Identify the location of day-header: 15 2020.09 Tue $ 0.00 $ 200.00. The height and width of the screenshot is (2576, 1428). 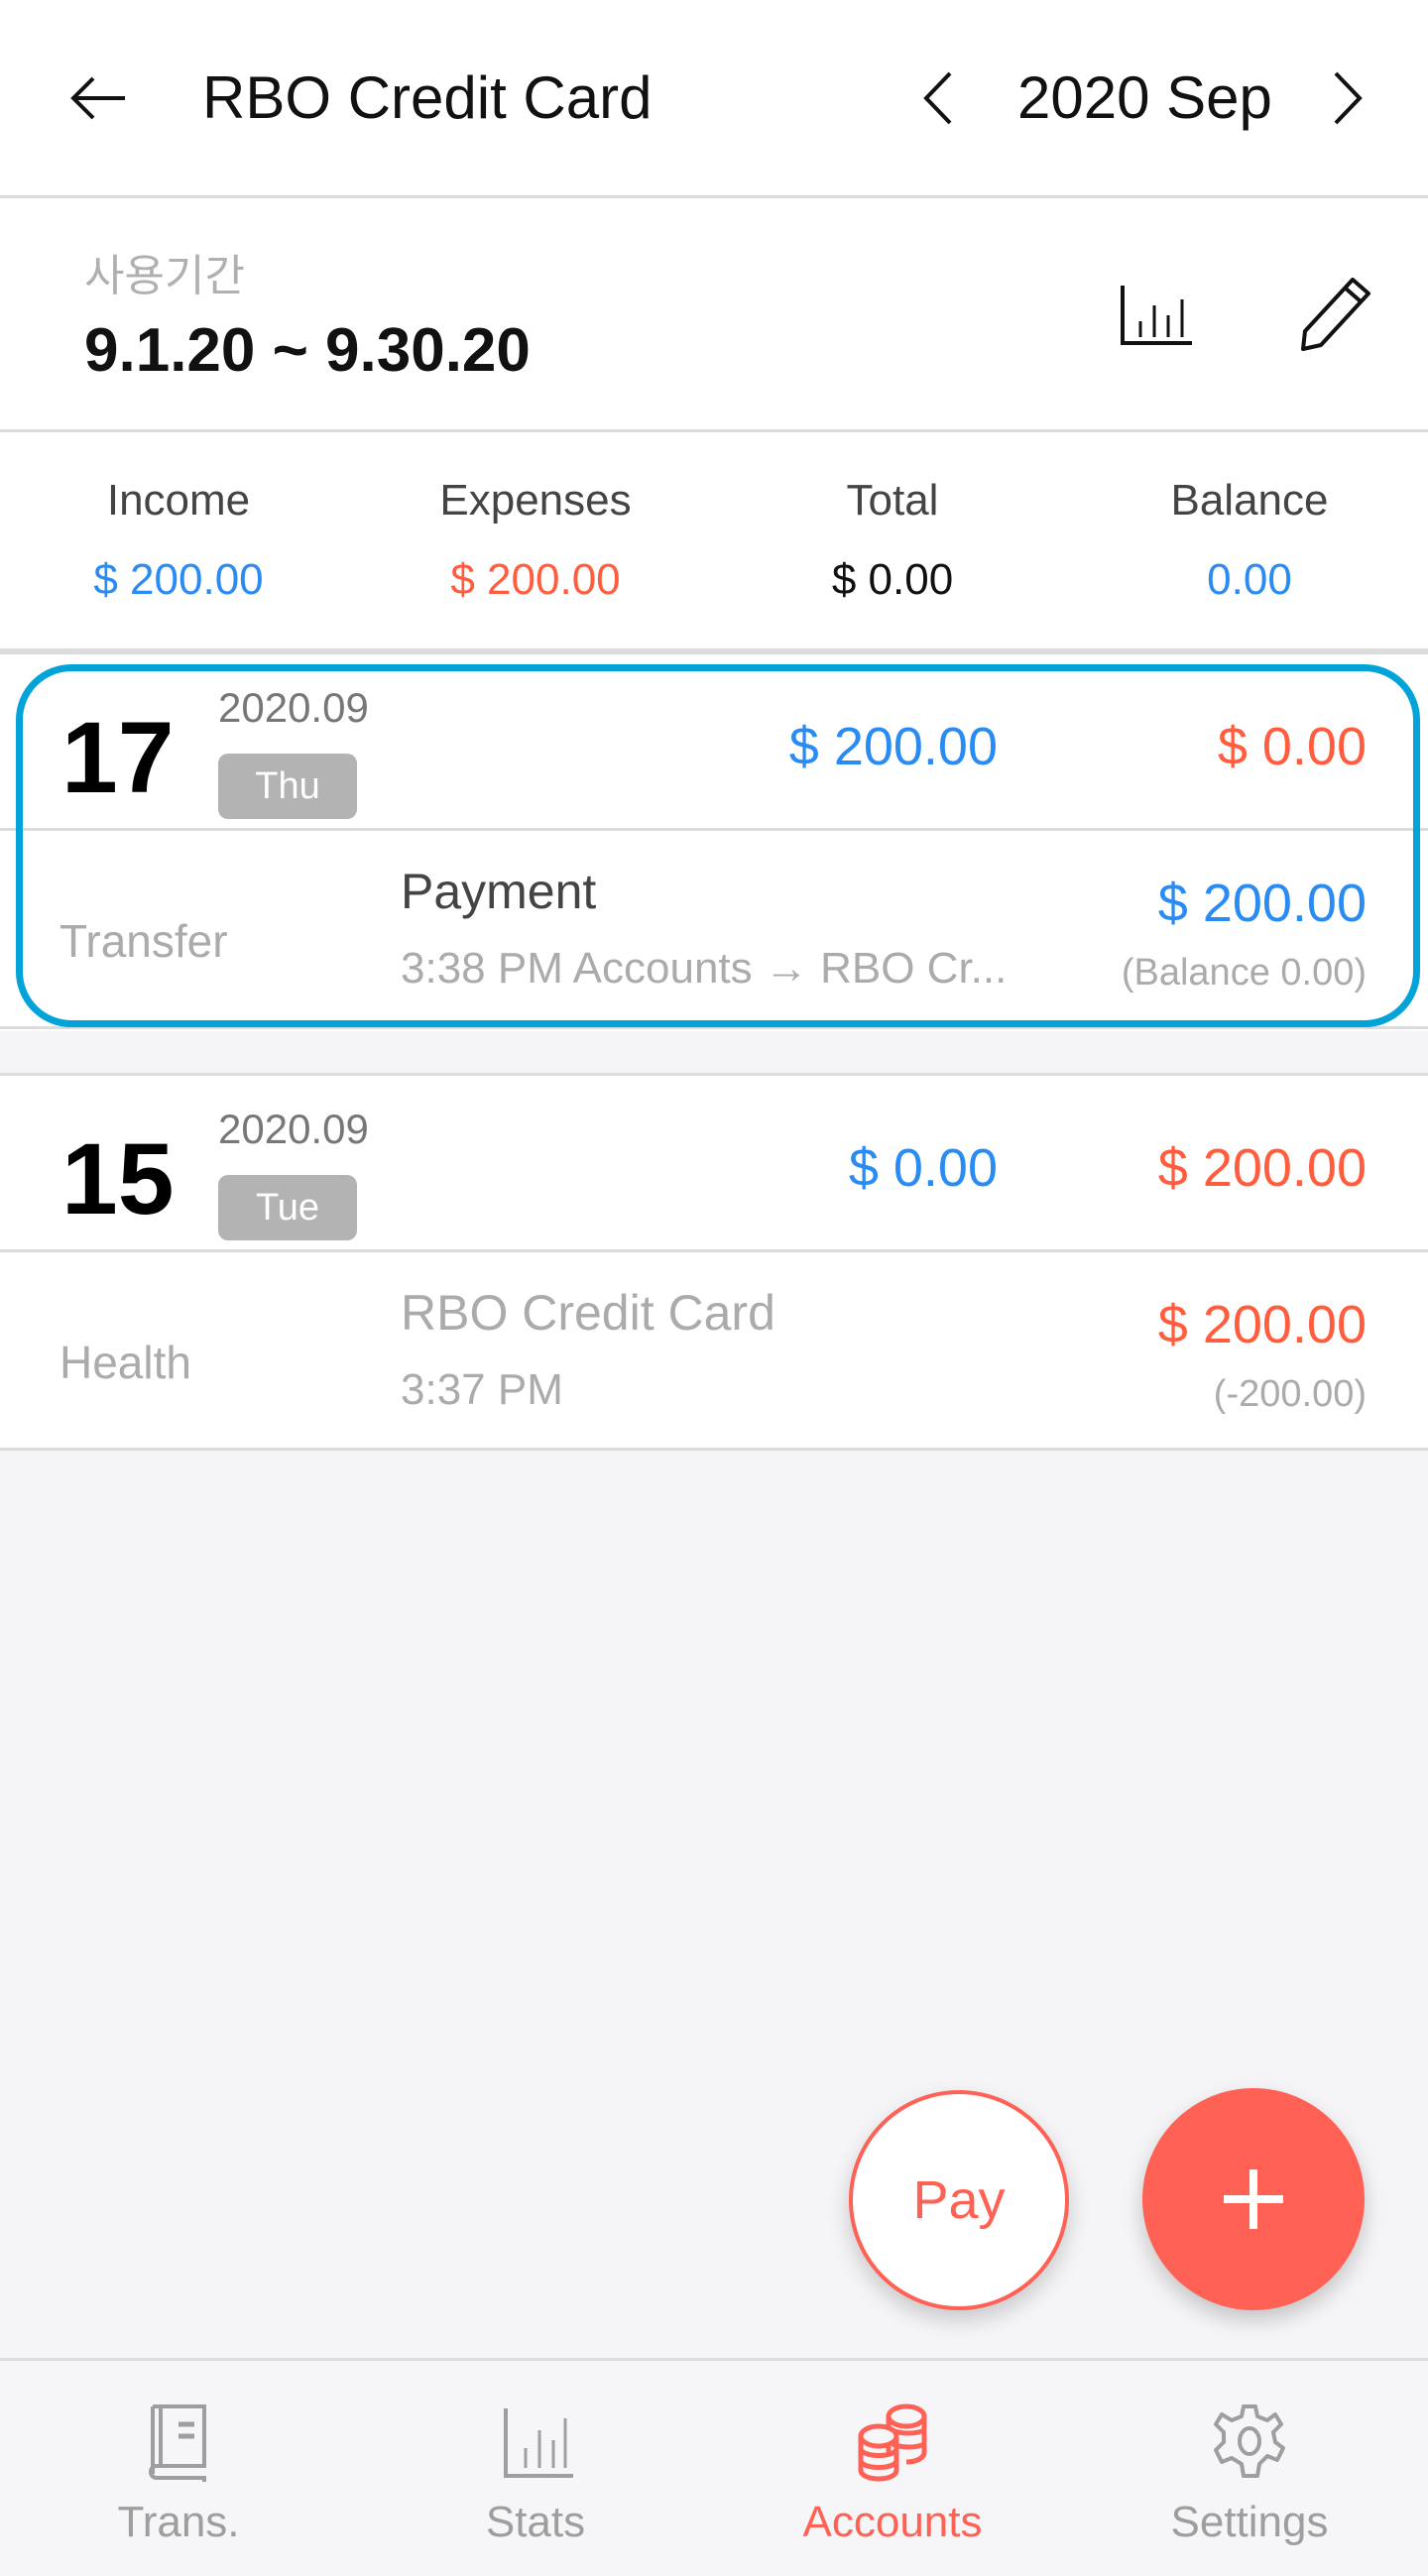
(714, 1164).